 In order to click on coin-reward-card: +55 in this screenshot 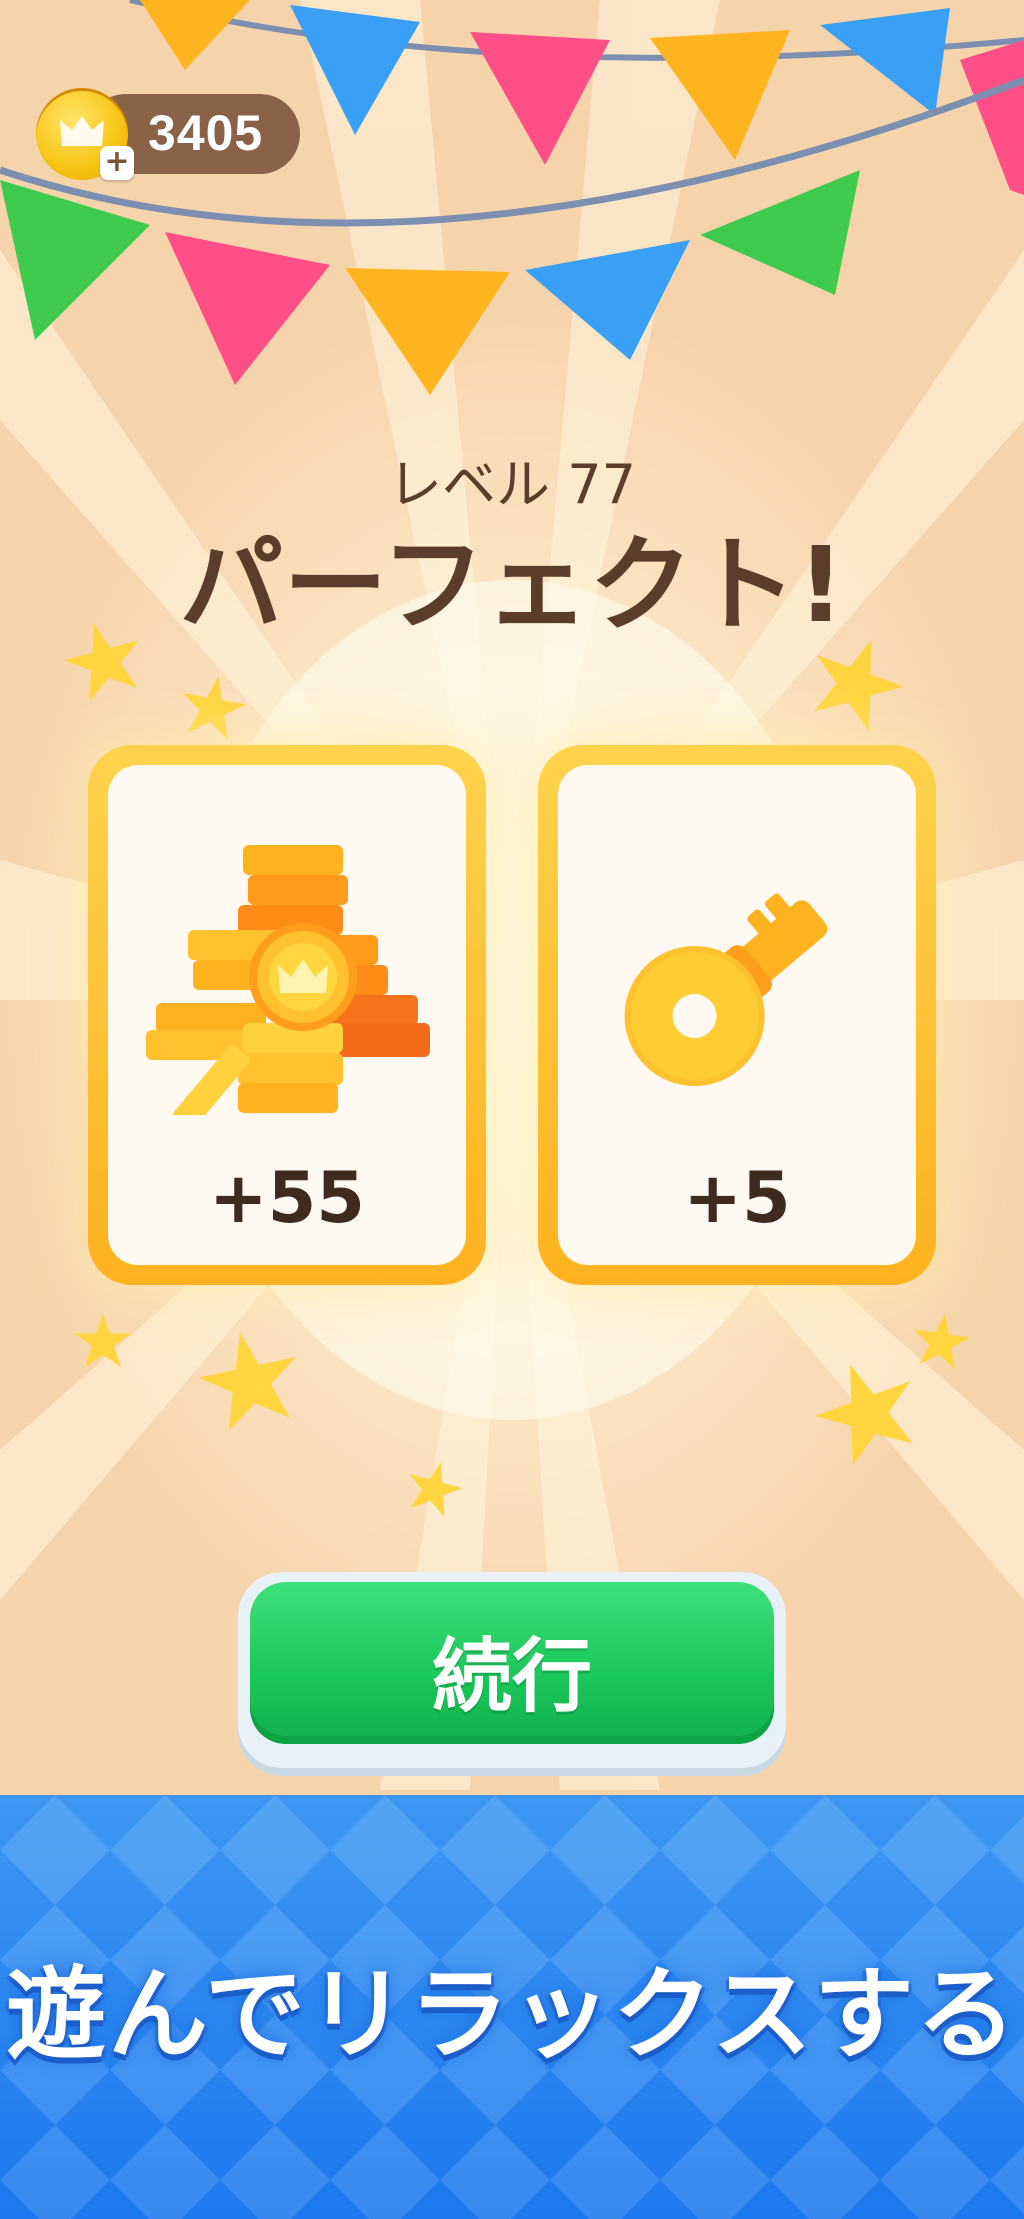, I will do `click(287, 1015)`.